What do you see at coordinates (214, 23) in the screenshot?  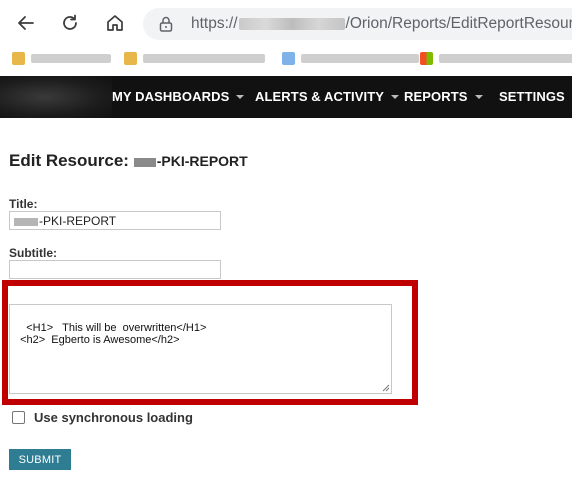 I see `url-prefix: https://` at bounding box center [214, 23].